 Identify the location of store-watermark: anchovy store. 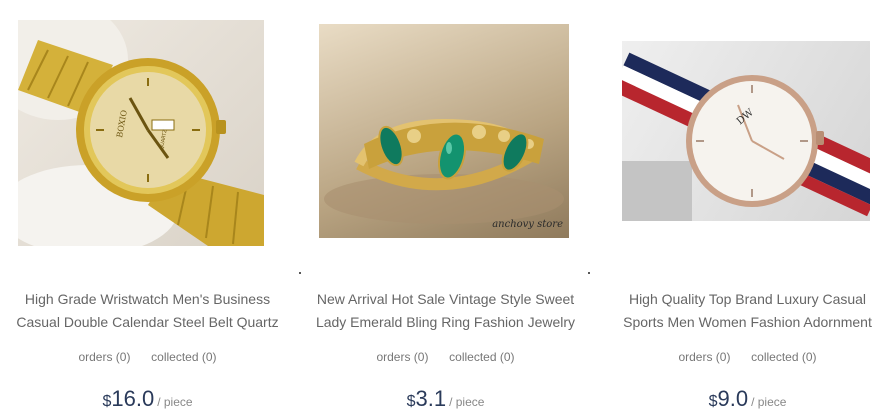
(527, 224).